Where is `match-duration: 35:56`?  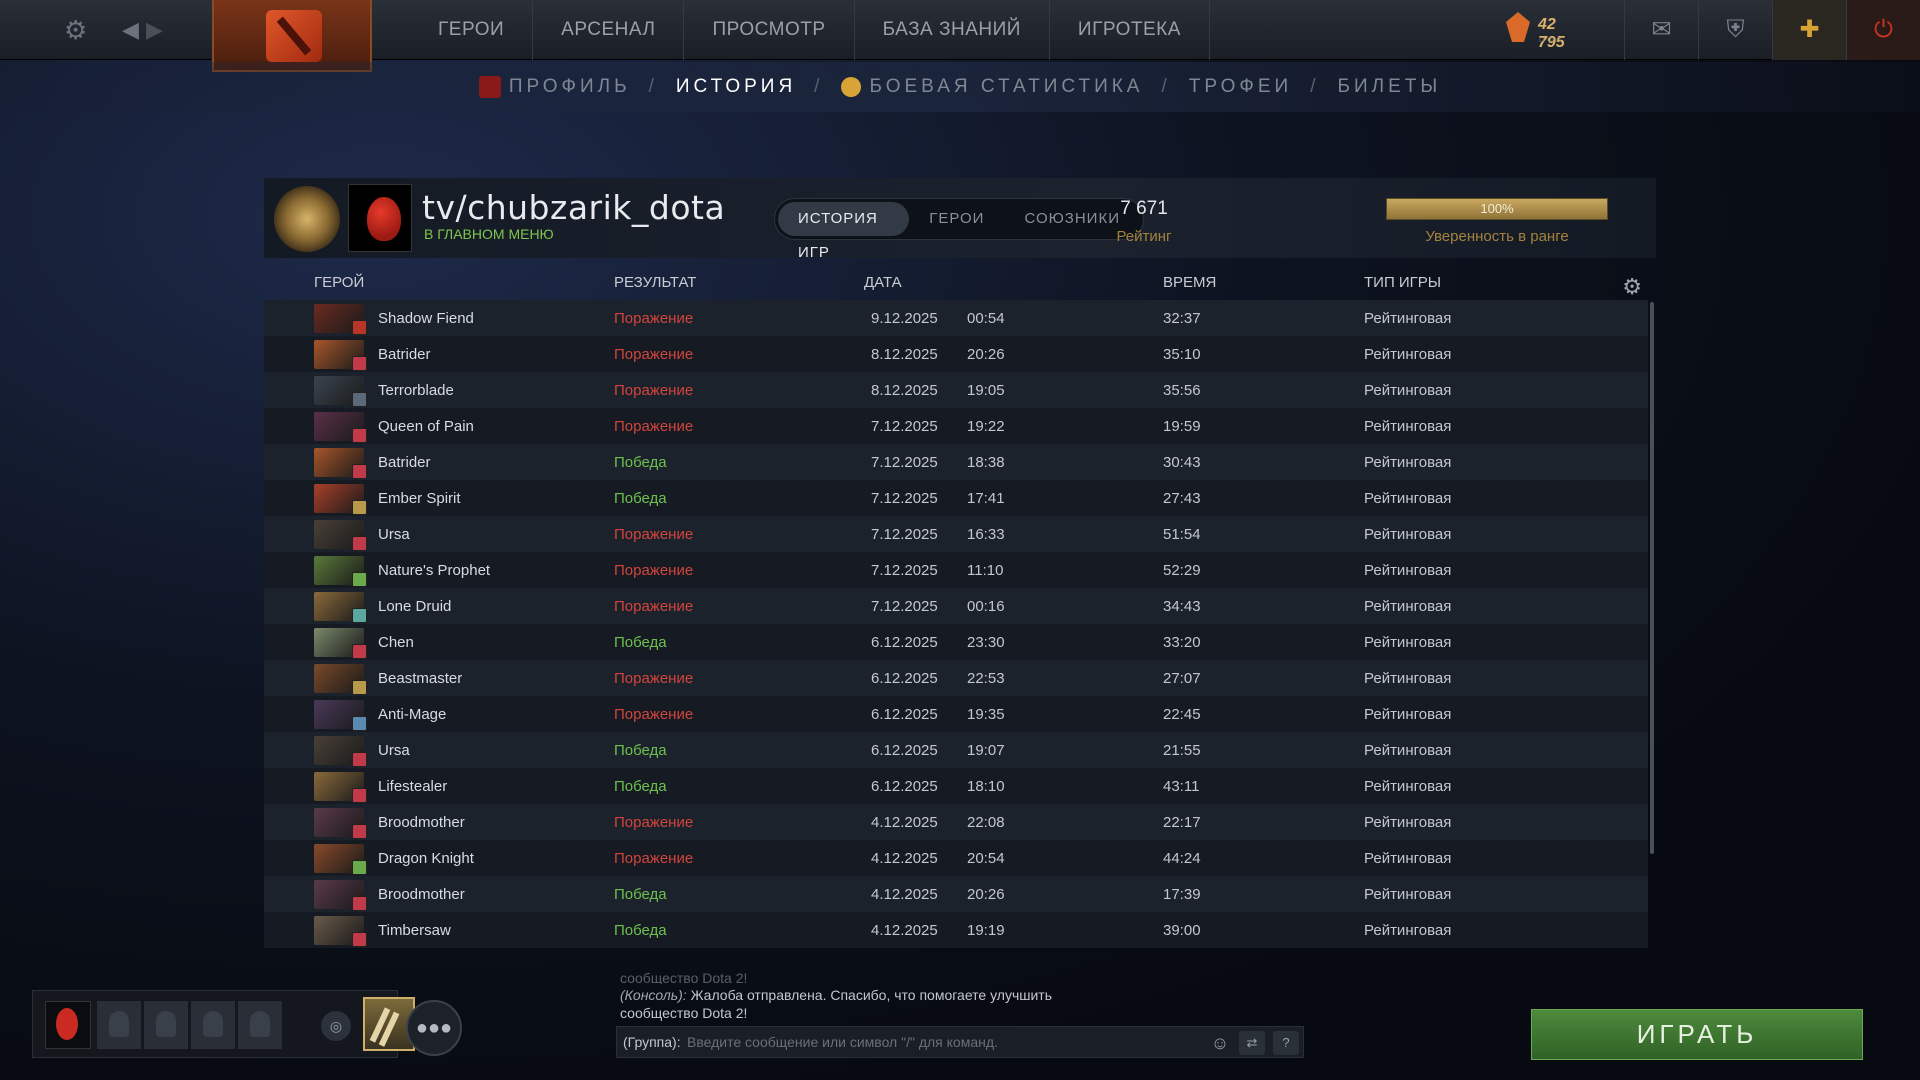 match-duration: 35:56 is located at coordinates (1182, 390).